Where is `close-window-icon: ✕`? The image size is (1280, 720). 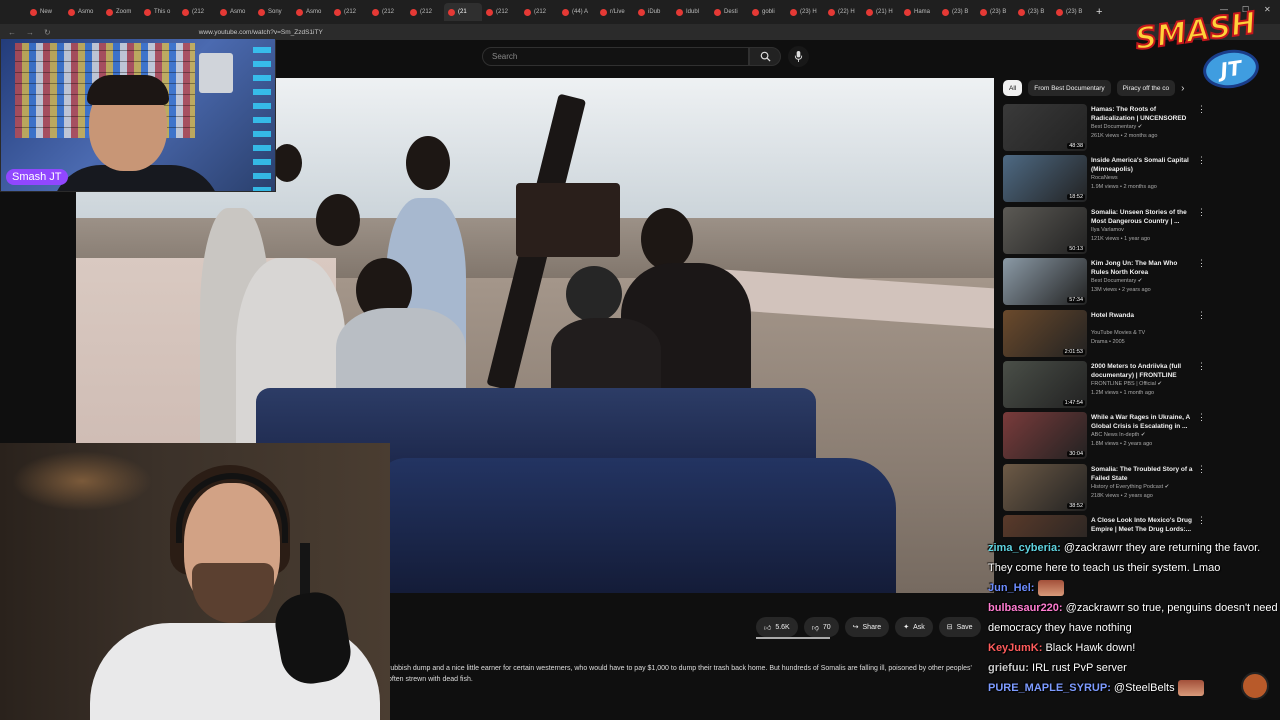 close-window-icon: ✕ is located at coordinates (1267, 9).